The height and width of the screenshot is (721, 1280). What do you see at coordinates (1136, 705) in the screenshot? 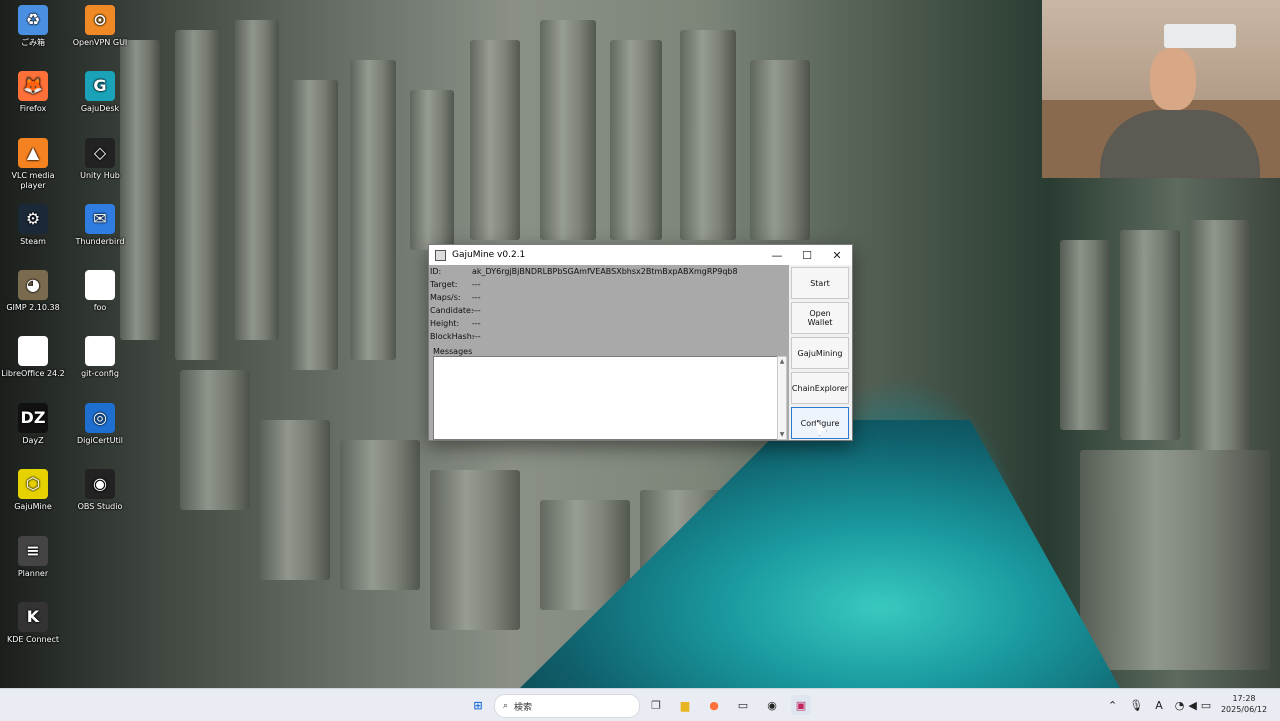
I see `microphone-icon: 🎙` at bounding box center [1136, 705].